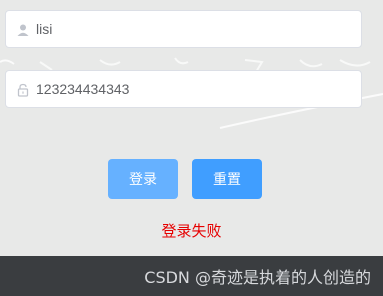 This screenshot has height=296, width=383. I want to click on username-input, so click(196, 29).